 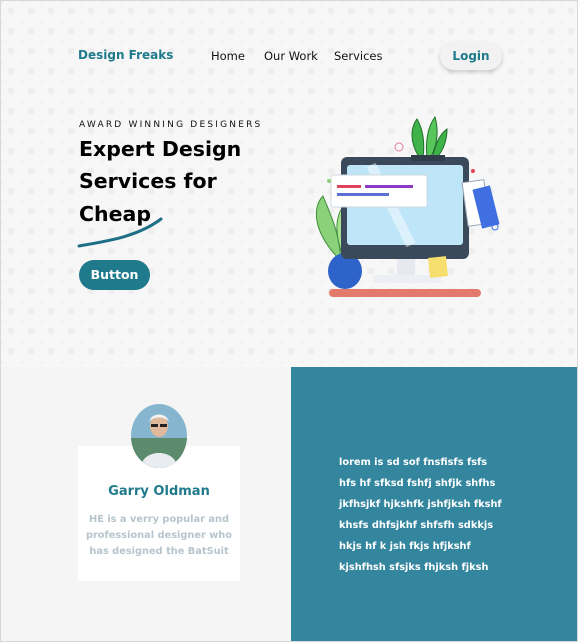 I want to click on hero-headline-line2: Services for, so click(x=148, y=181).